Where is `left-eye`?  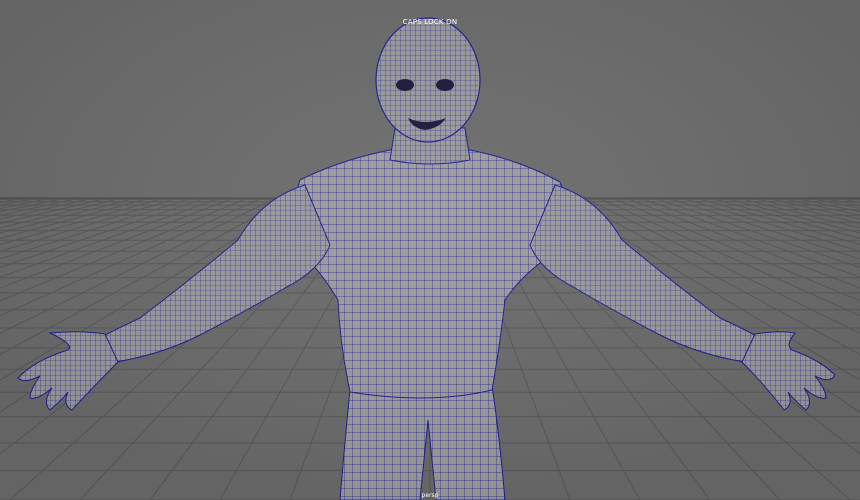
left-eye is located at coordinates (405, 85).